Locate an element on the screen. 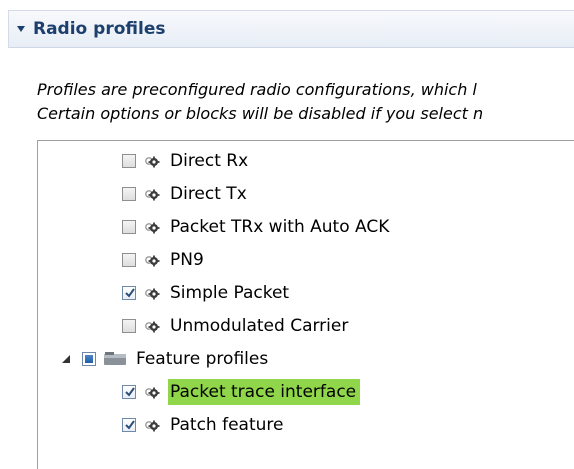  checkbox-patch-feature is located at coordinates (129, 425).